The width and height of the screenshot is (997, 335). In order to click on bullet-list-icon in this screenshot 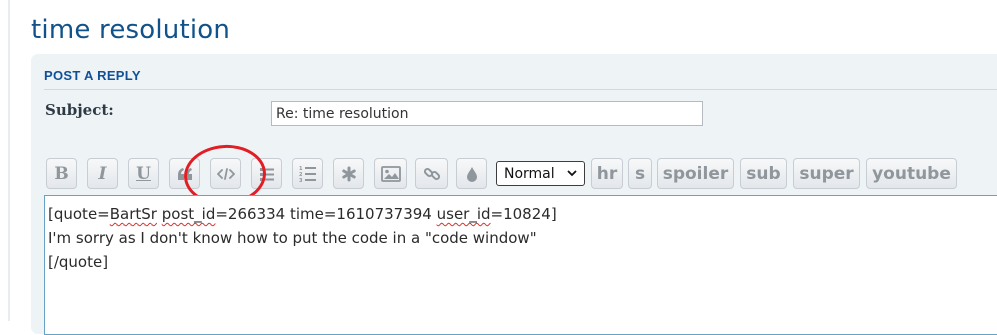, I will do `click(266, 174)`.